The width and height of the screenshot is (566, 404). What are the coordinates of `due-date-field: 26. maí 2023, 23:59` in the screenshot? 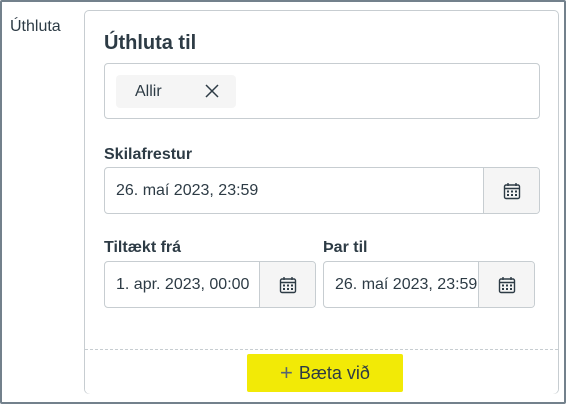 It's located at (322, 190).